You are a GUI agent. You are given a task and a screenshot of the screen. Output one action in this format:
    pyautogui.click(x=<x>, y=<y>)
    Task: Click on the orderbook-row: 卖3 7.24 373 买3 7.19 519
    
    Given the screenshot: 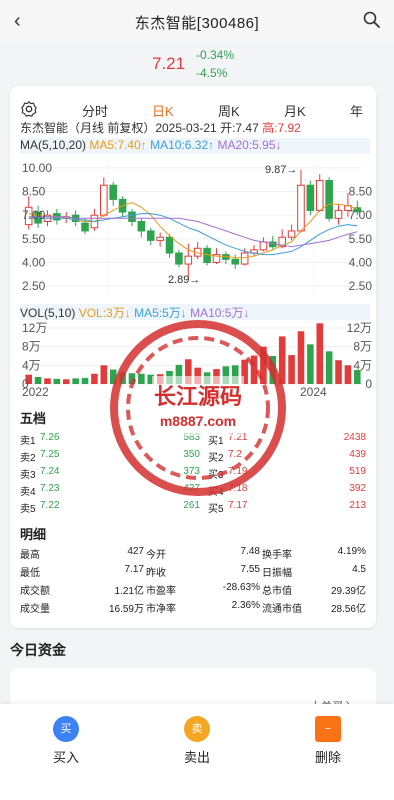 What is the action you would take?
    pyautogui.click(x=195, y=472)
    